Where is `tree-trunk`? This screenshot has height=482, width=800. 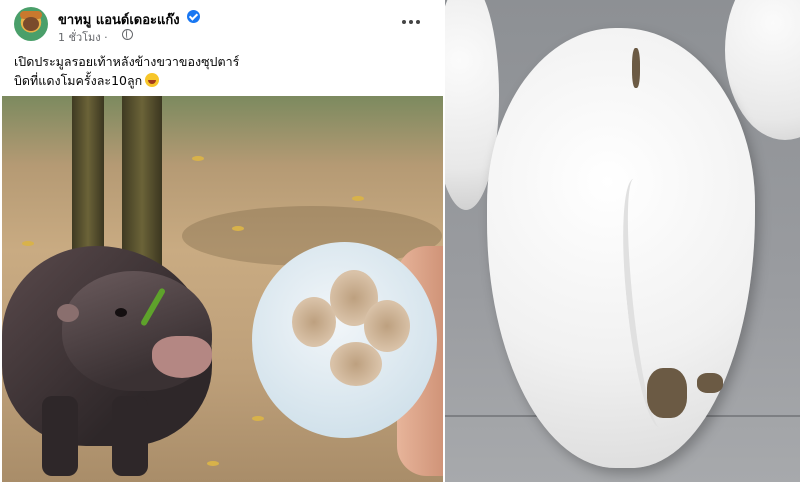 tree-trunk is located at coordinates (88, 183).